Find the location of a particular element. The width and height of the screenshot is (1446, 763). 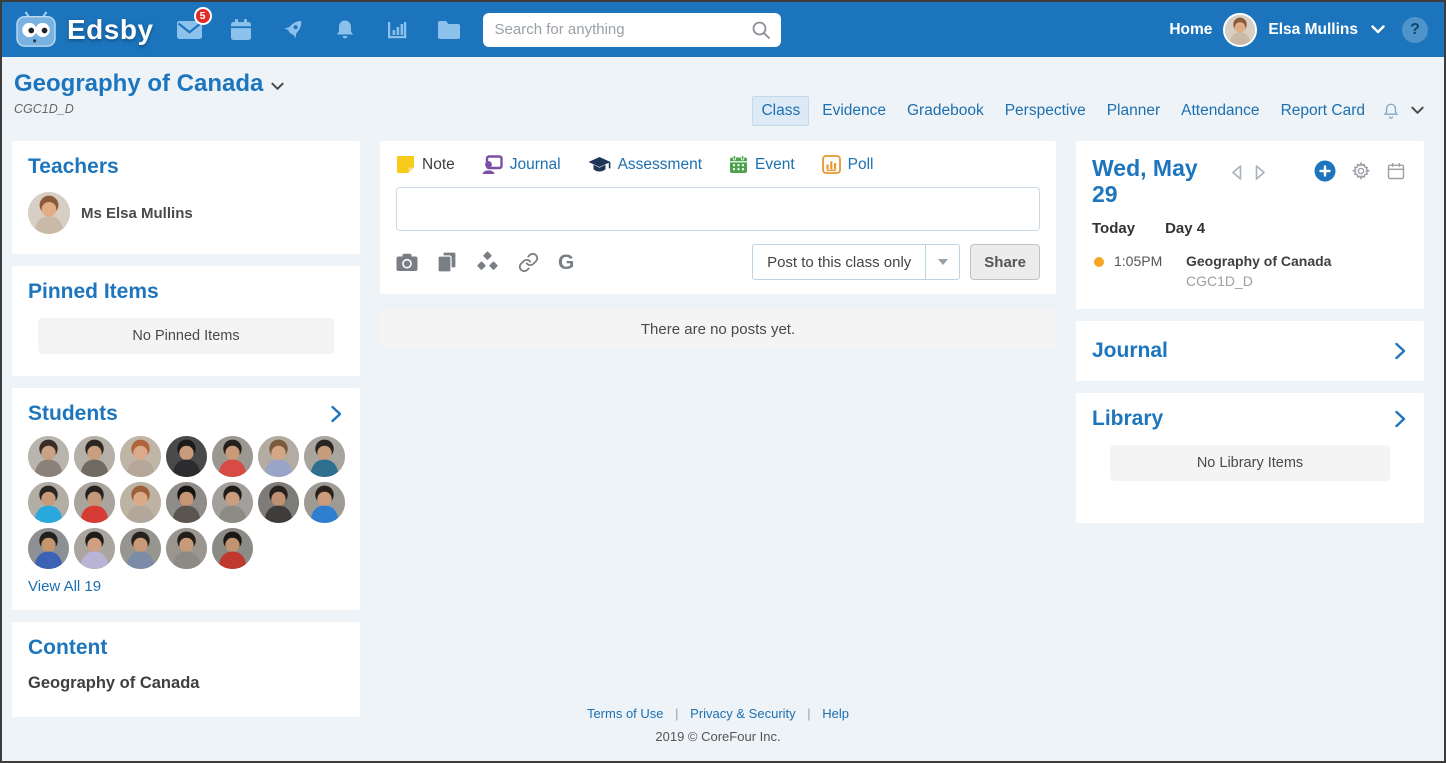

journal-icon is located at coordinates (492, 164).